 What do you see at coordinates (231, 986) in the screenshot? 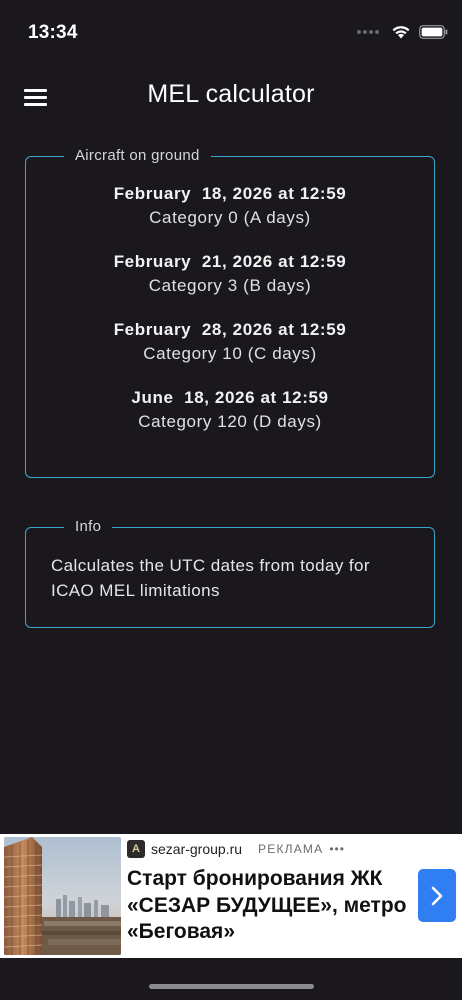
I see `home-indicator` at bounding box center [231, 986].